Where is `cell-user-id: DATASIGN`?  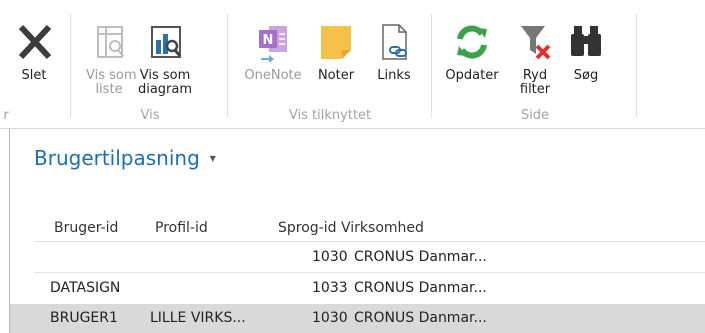
cell-user-id: DATASIGN is located at coordinates (85, 288).